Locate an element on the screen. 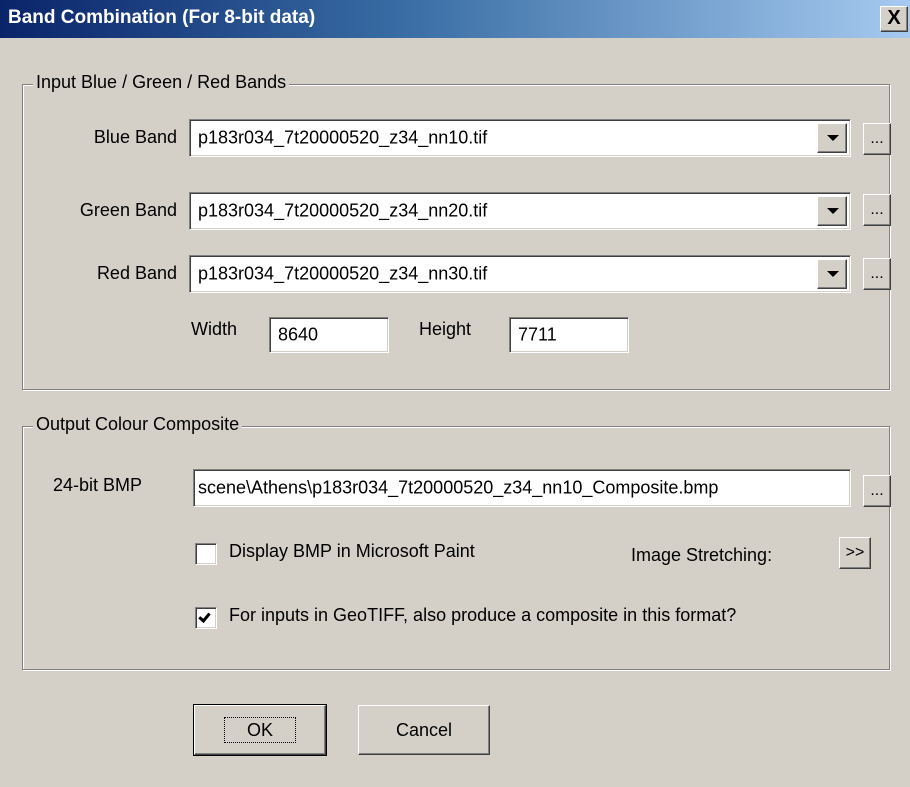 The image size is (910, 787). width-label: Width is located at coordinates (214, 329).